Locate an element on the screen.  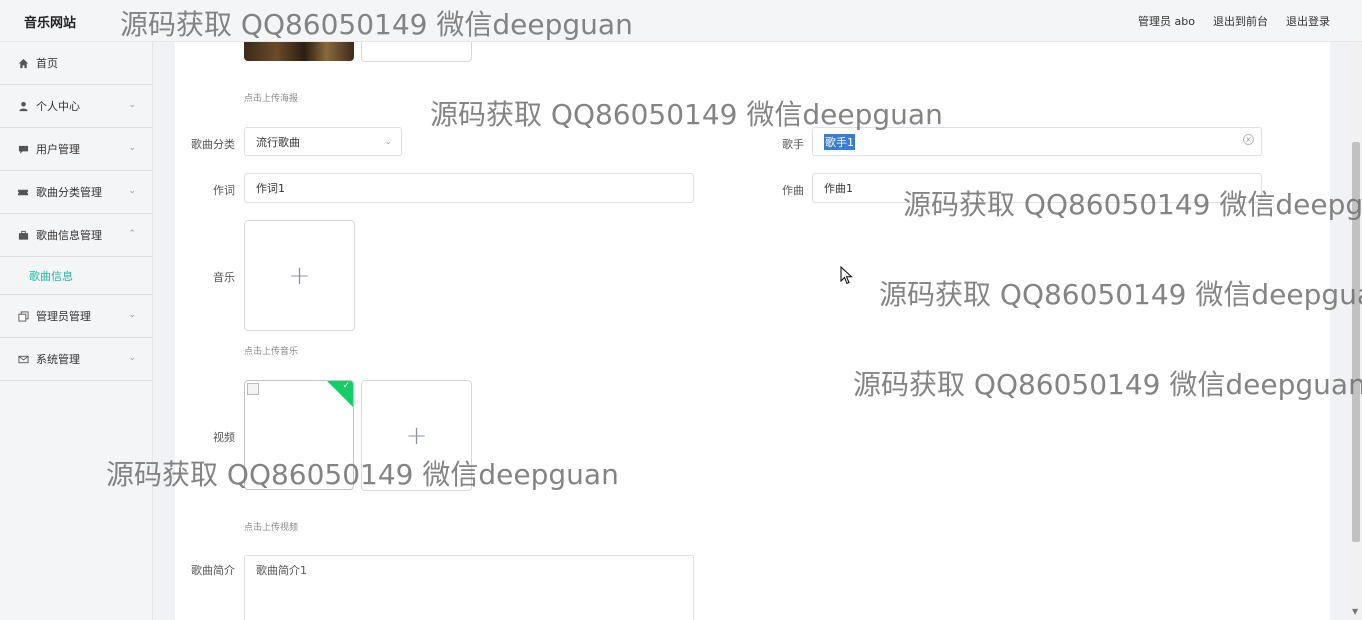
sidebar-item-users: 用户管理 ⌄ is located at coordinates (76, 149).